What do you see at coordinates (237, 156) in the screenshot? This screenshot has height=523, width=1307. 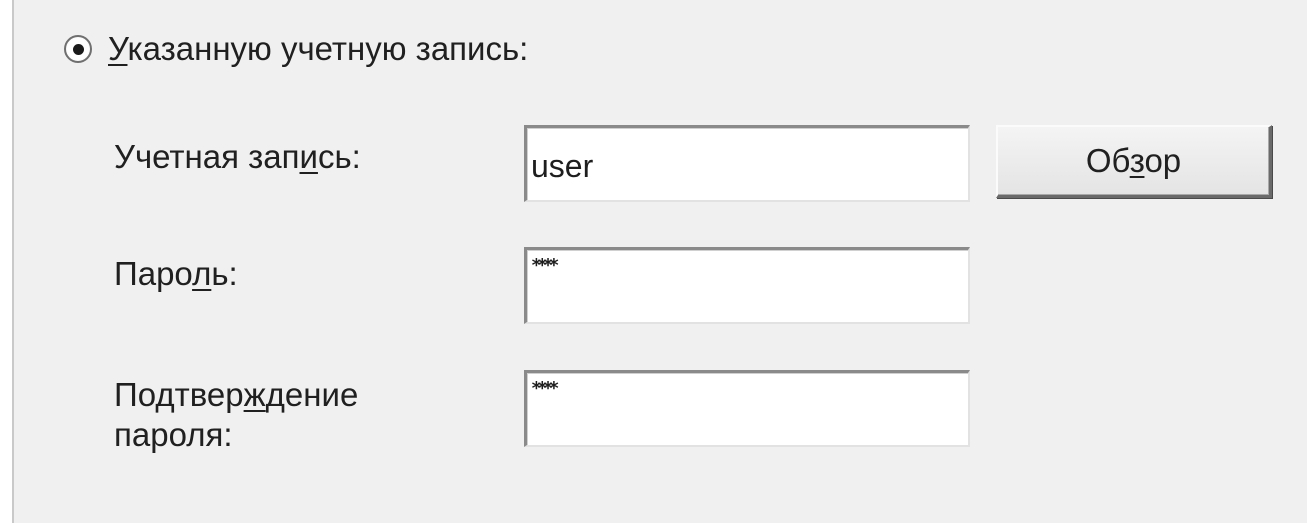 I see `account-label: Учетная запись:` at bounding box center [237, 156].